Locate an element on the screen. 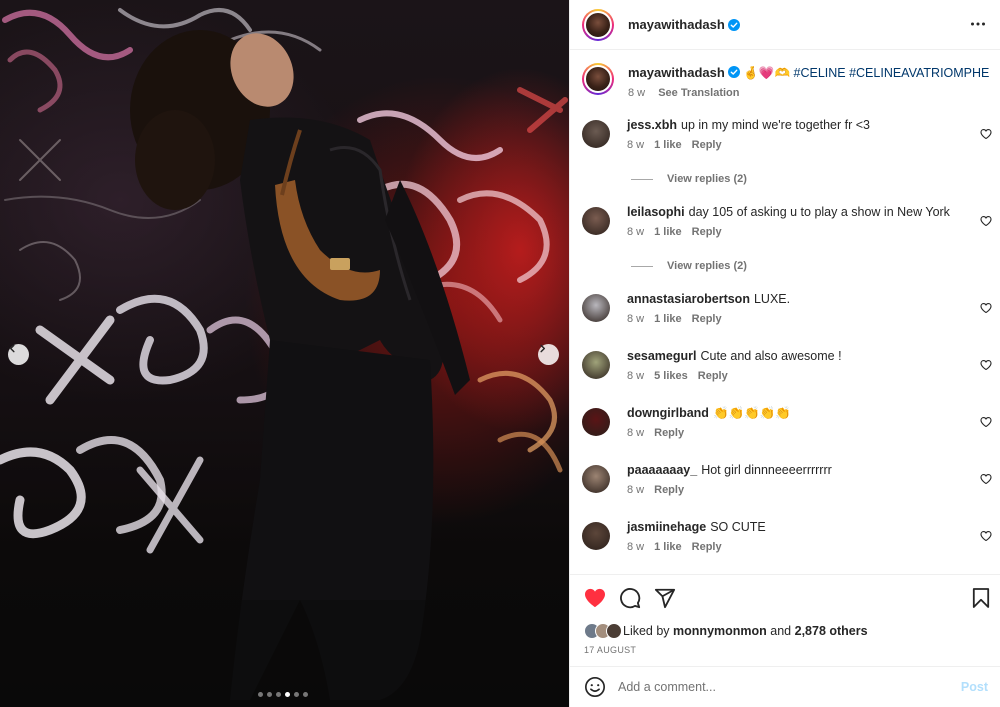 This screenshot has height=707, width=1000. liked-by-others: 2,878 others is located at coordinates (831, 631).